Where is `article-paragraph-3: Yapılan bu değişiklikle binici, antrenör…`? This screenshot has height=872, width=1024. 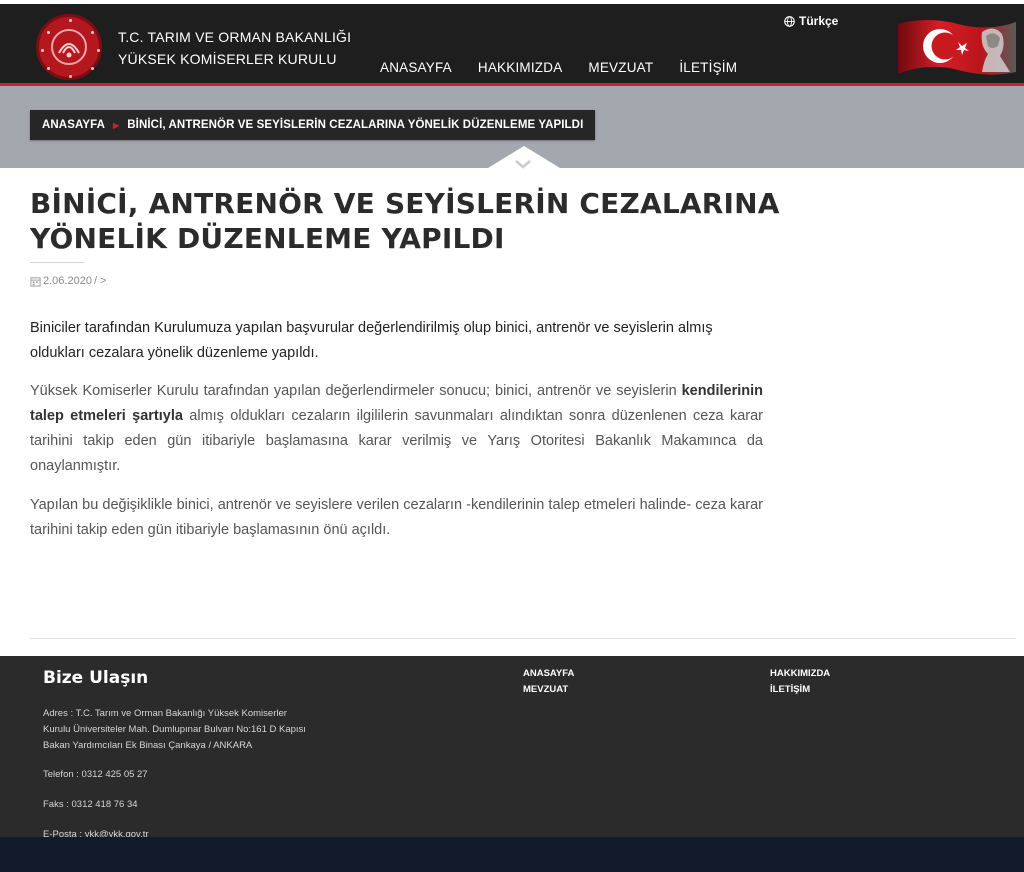
article-paragraph-3: Yapılan bu değişiklikle binici, antrenör… is located at coordinates (396, 517).